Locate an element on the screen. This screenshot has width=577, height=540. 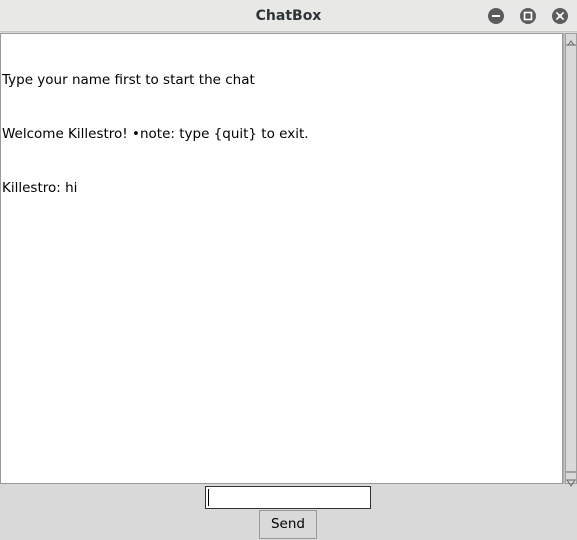
minimize-button is located at coordinates (496, 16).